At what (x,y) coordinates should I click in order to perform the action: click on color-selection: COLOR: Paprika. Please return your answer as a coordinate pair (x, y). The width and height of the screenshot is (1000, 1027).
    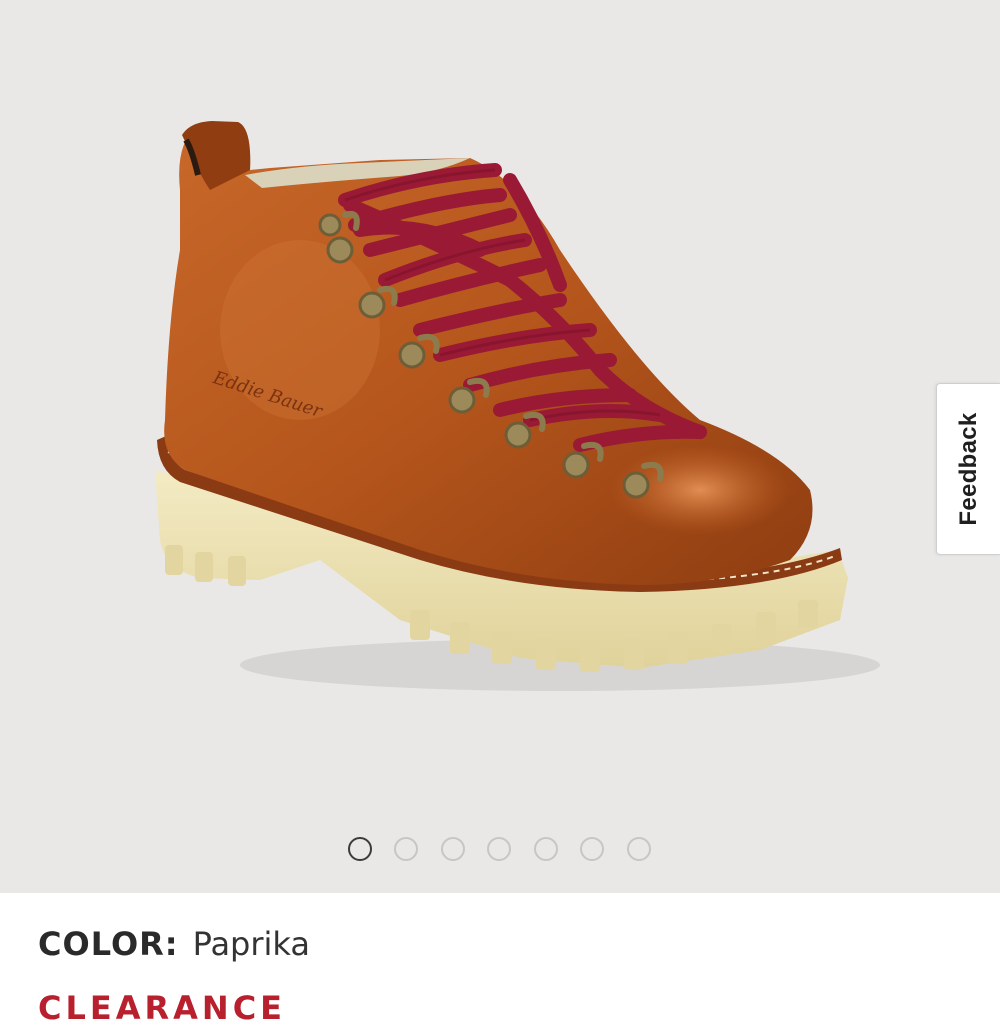
    Looking at the image, I should click on (174, 944).